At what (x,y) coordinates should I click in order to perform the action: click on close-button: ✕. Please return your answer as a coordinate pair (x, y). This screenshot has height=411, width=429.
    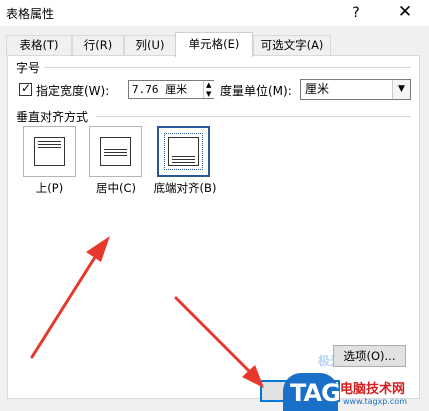
    Looking at the image, I should click on (405, 13).